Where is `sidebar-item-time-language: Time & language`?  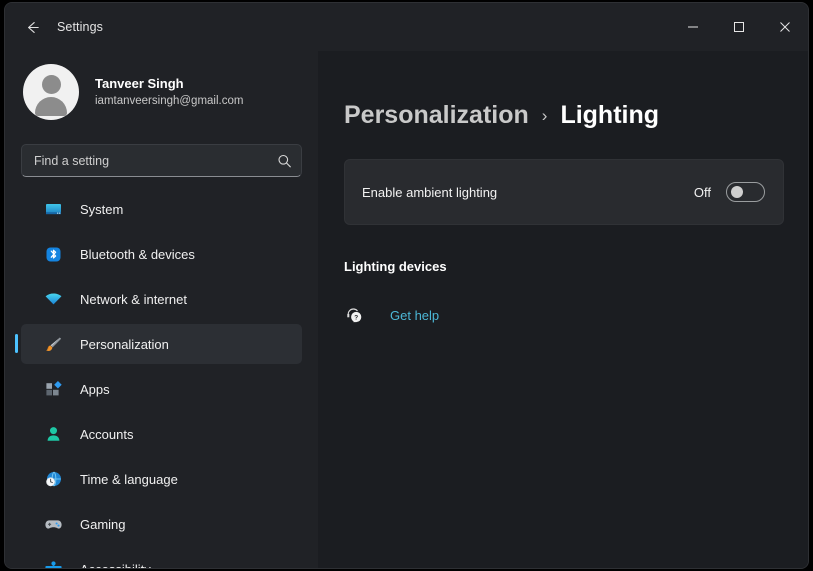 sidebar-item-time-language: Time & language is located at coordinates (161, 479).